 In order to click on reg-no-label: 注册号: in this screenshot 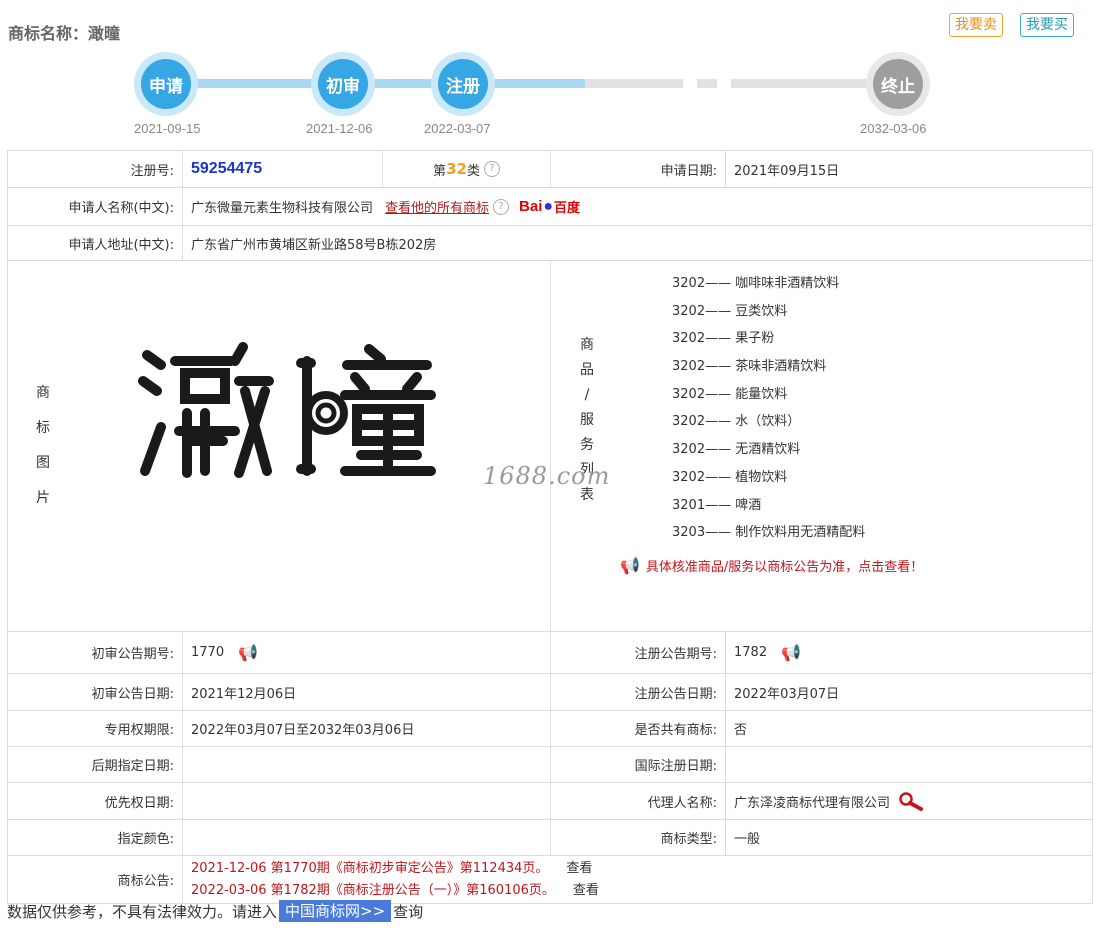, I will do `click(95, 169)`.